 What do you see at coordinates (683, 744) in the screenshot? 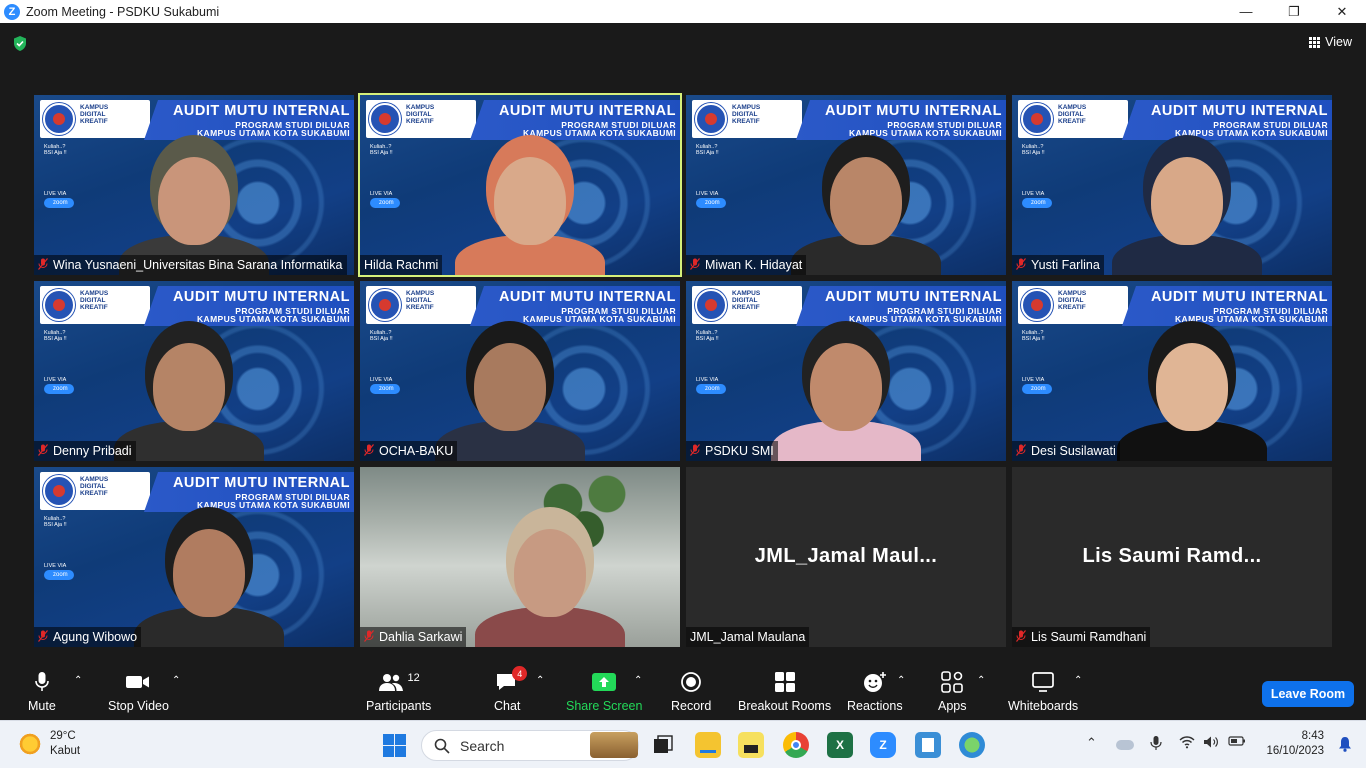
I see `windows-taskbar: 29°C Kabut Search X Z ⌃ 8:43 16/10/2023` at bounding box center [683, 744].